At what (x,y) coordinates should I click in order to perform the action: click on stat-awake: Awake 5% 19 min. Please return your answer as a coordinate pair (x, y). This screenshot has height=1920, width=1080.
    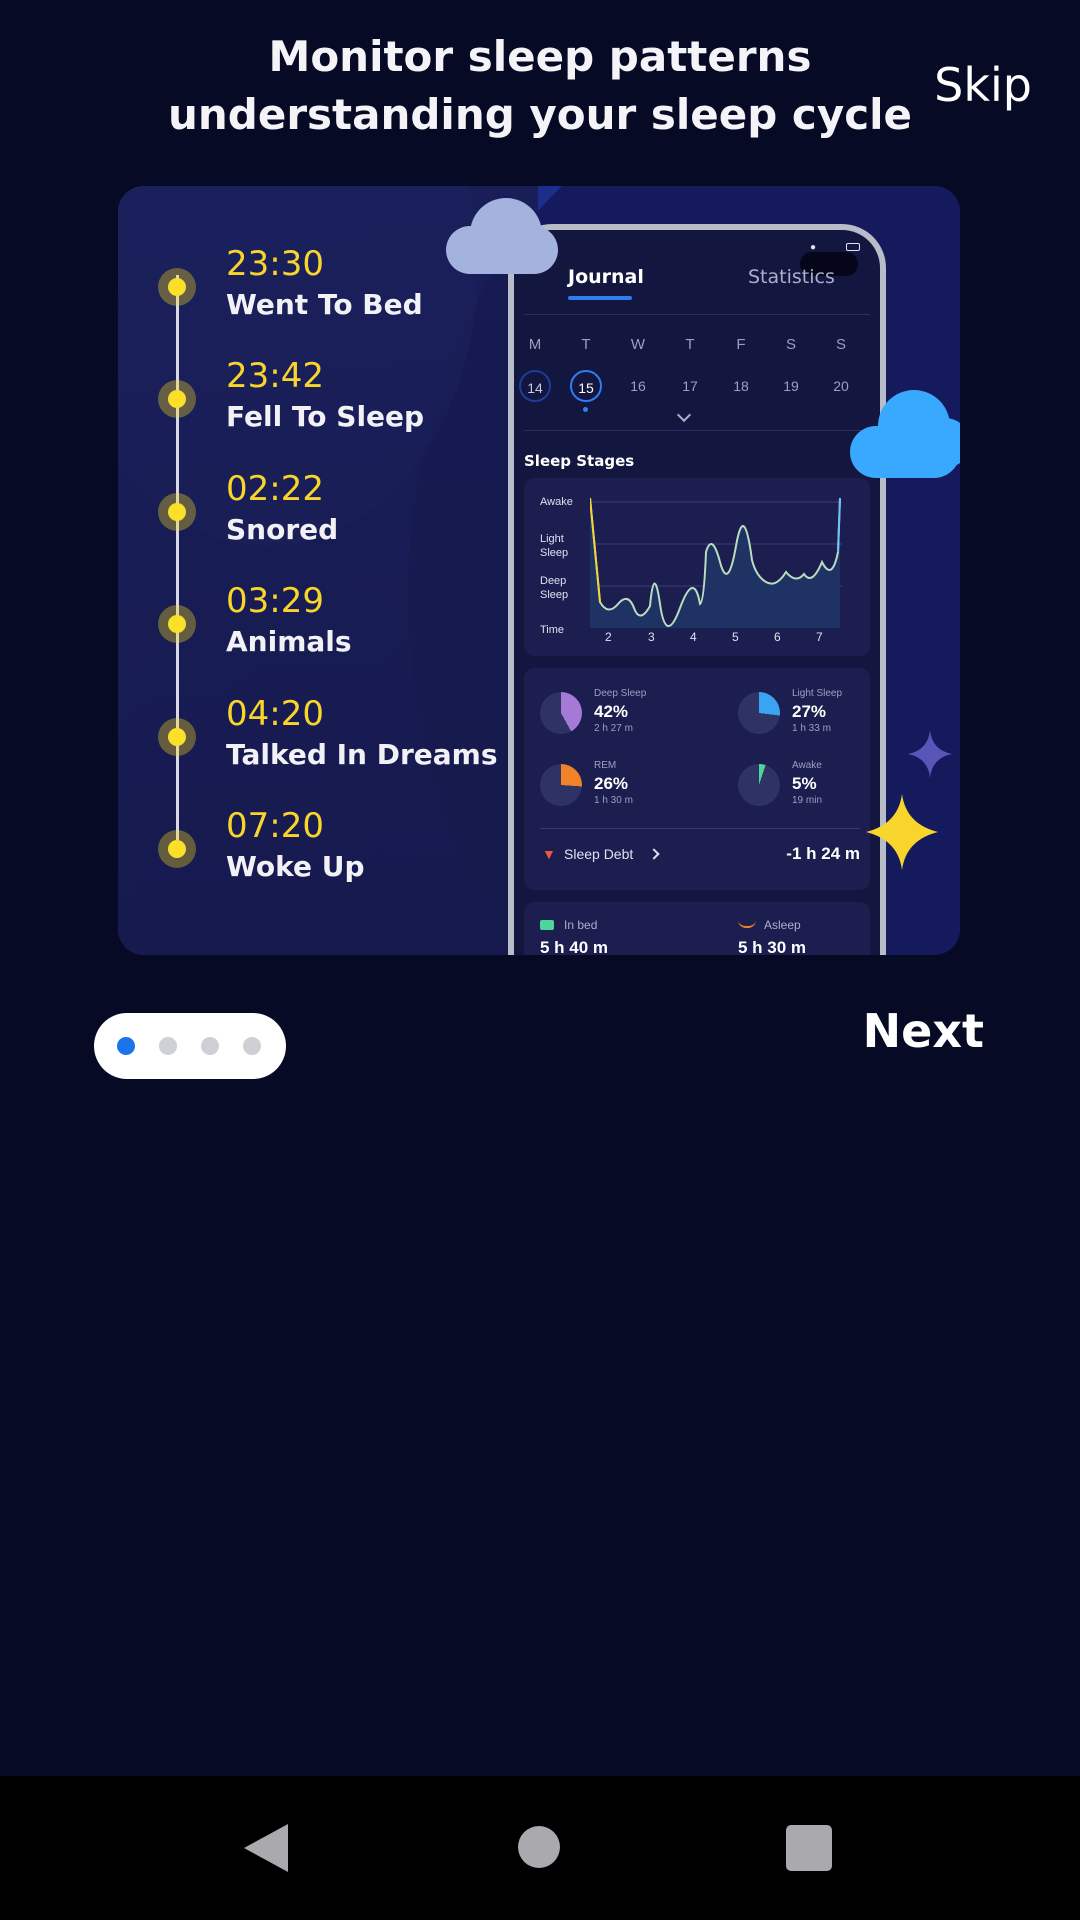
    Looking at the image, I should click on (803, 785).